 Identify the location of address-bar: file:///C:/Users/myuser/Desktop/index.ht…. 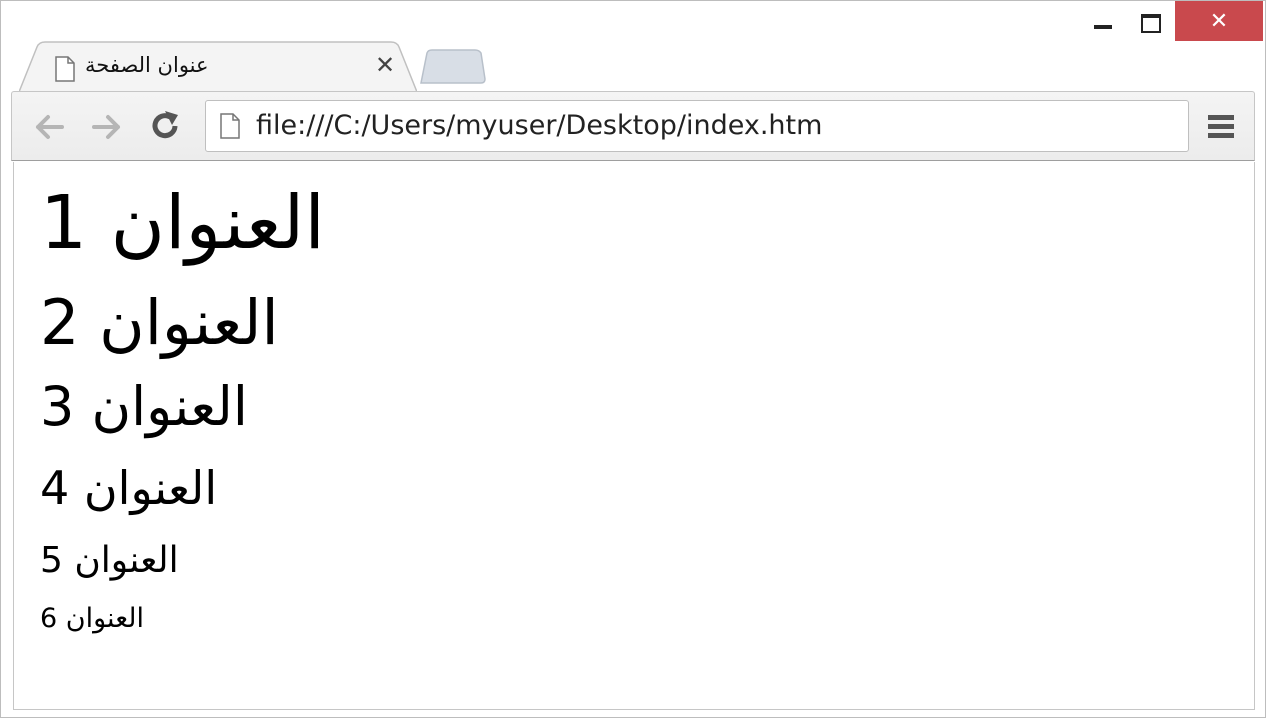
(697, 126).